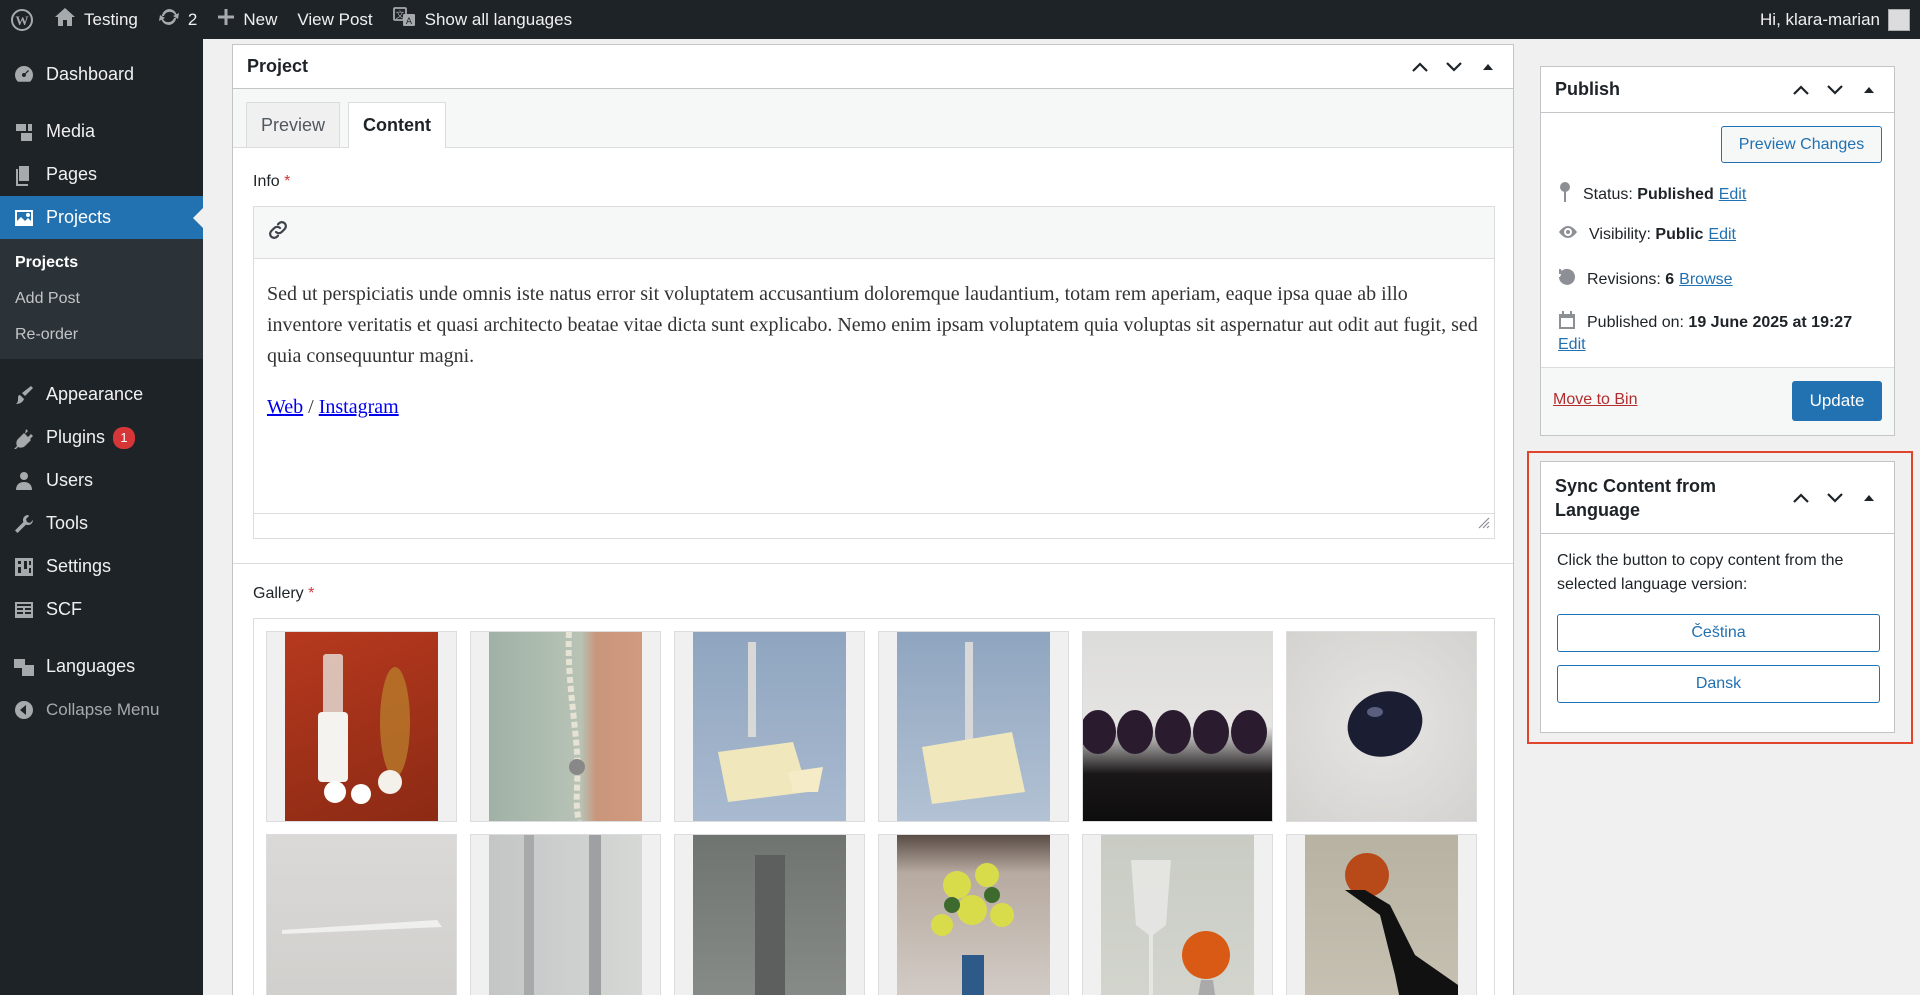 Image resolution: width=1920 pixels, height=995 pixels. What do you see at coordinates (1572, 279) in the screenshot?
I see `history-icon` at bounding box center [1572, 279].